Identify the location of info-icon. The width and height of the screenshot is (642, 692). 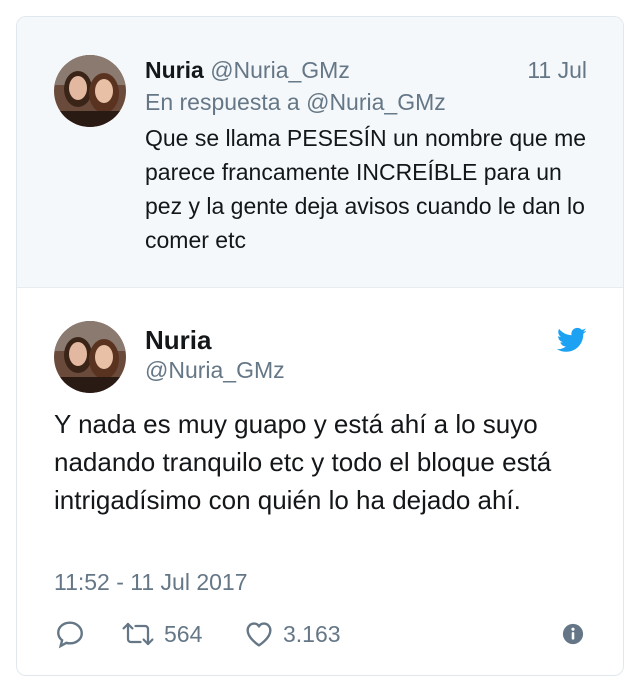
(573, 634).